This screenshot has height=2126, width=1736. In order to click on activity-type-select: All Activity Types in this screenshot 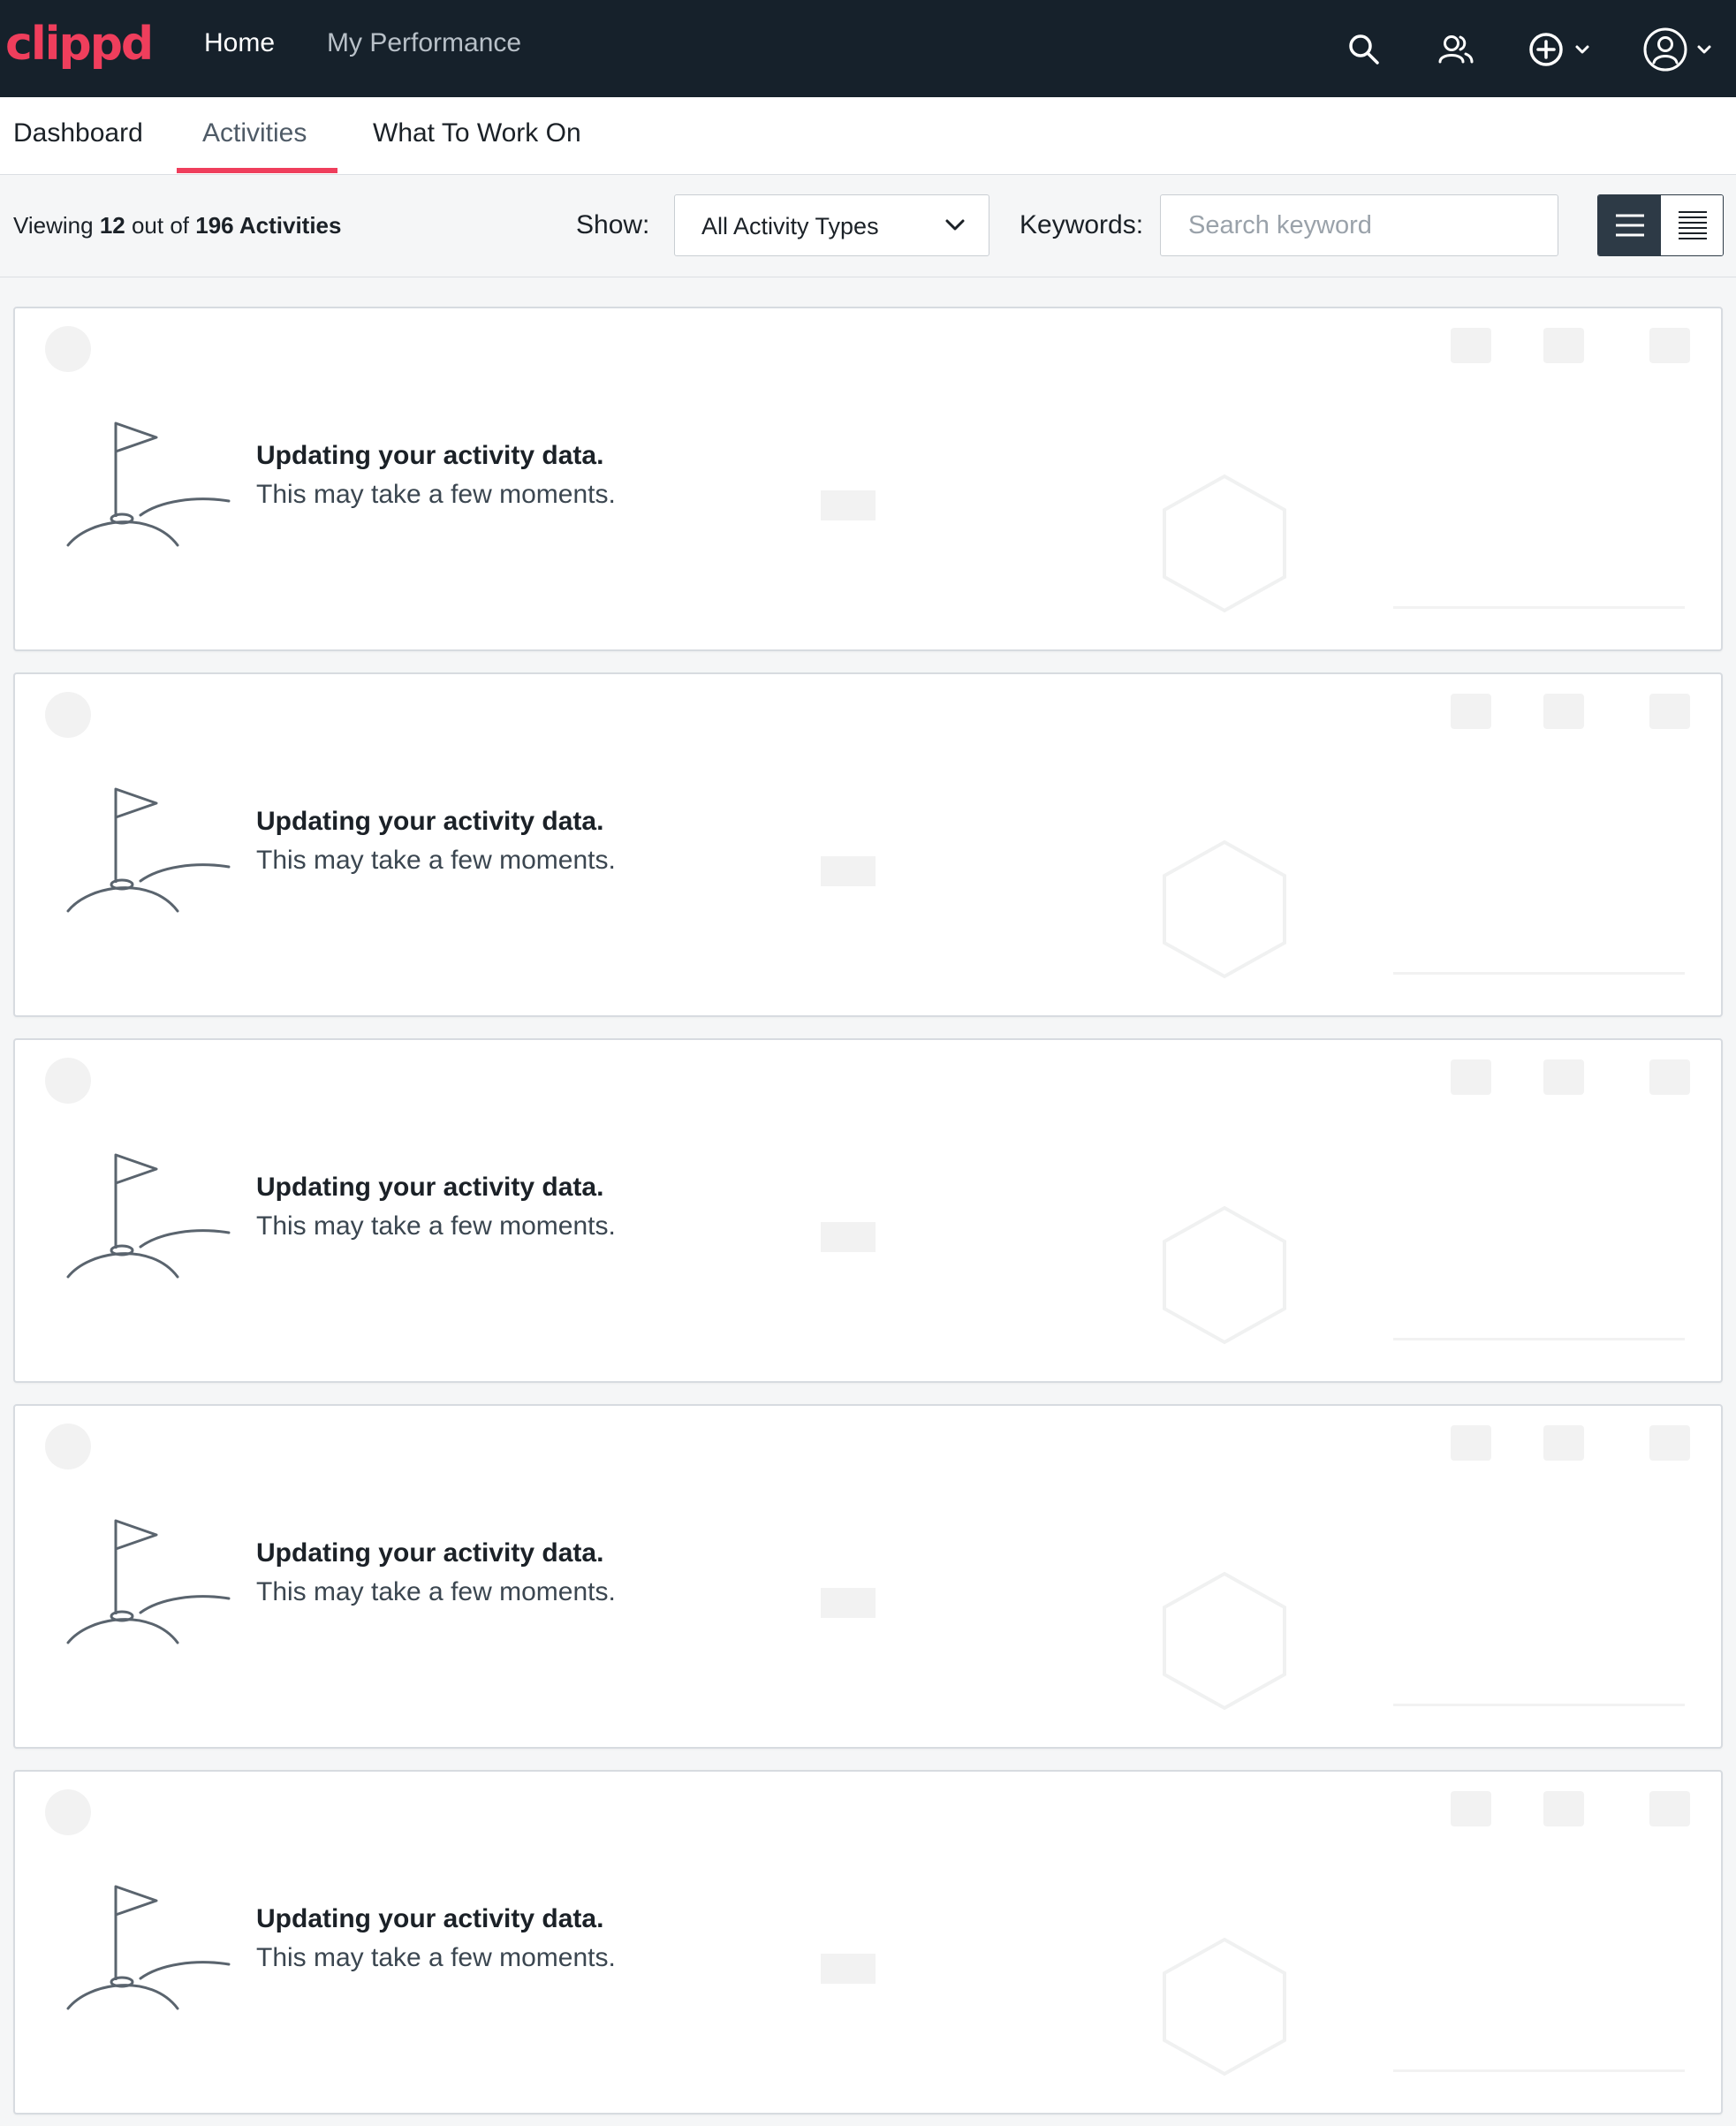, I will do `click(831, 225)`.